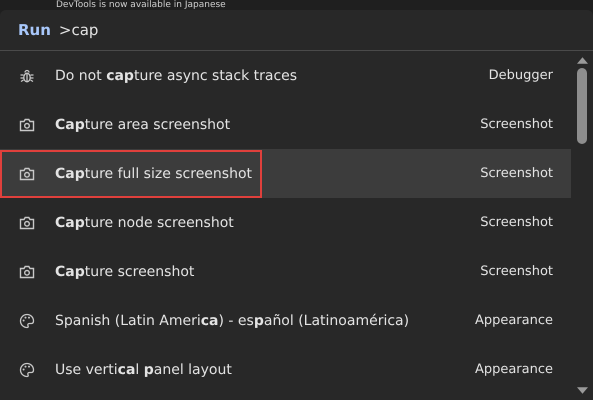  What do you see at coordinates (520, 75) in the screenshot?
I see `command-category: Debugger` at bounding box center [520, 75].